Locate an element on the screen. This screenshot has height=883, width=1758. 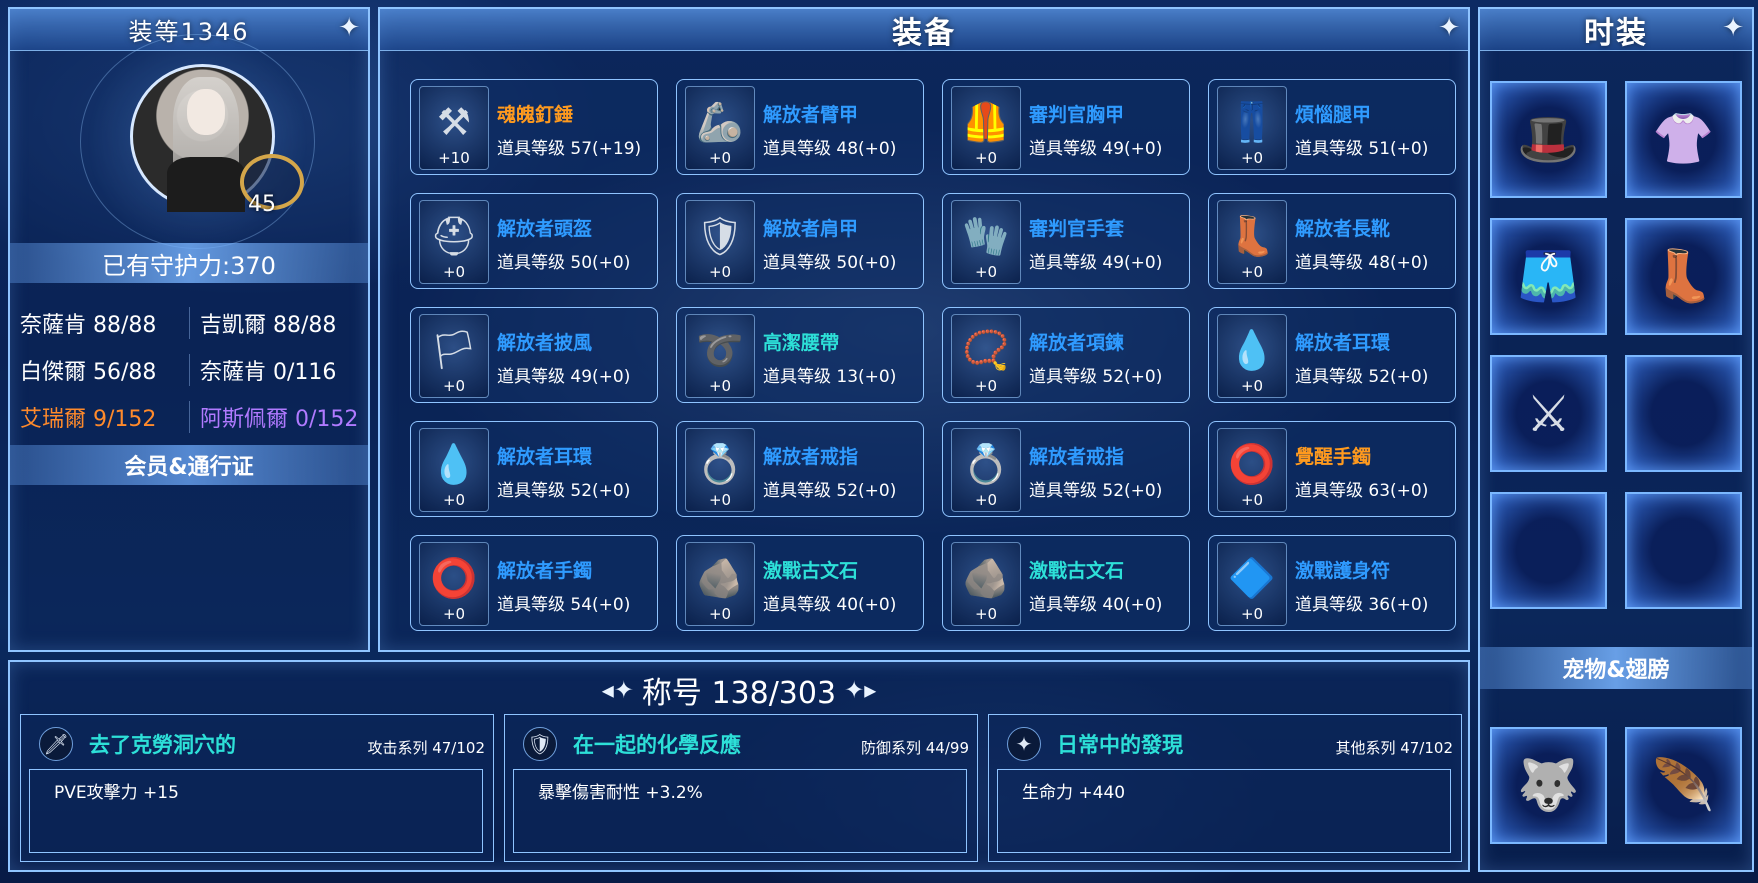
equipment-slot: 👖 +0 煩惱腿甲 道具等级 51(+0) is located at coordinates (1332, 127).